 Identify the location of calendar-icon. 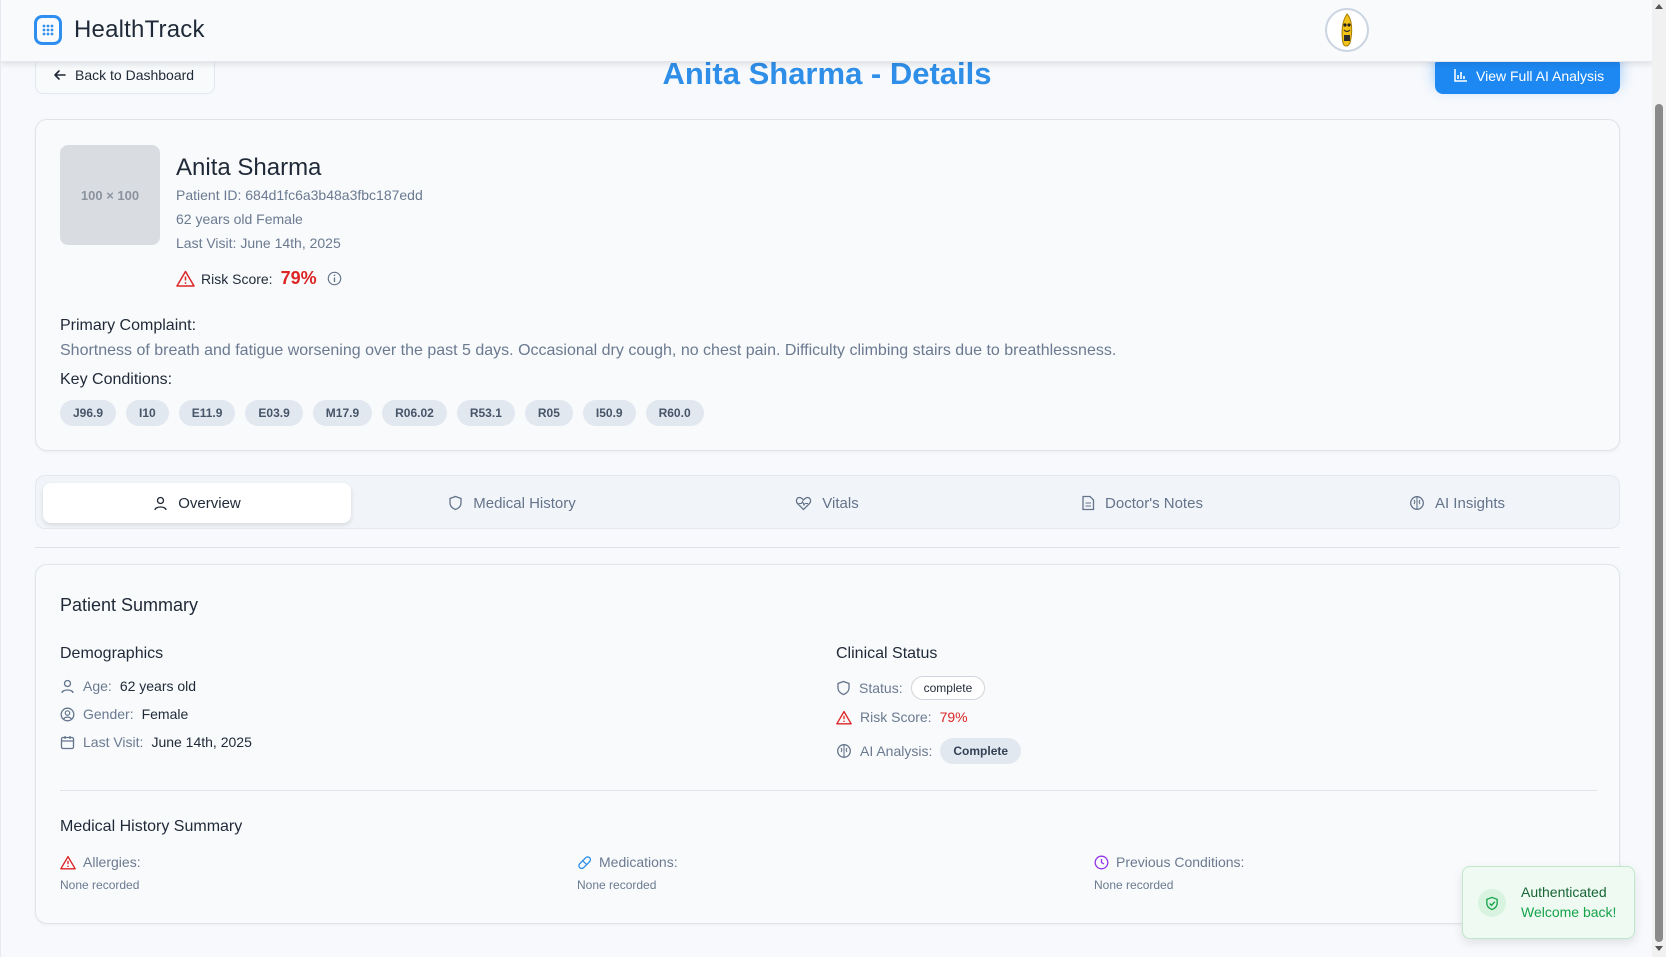
(67, 742).